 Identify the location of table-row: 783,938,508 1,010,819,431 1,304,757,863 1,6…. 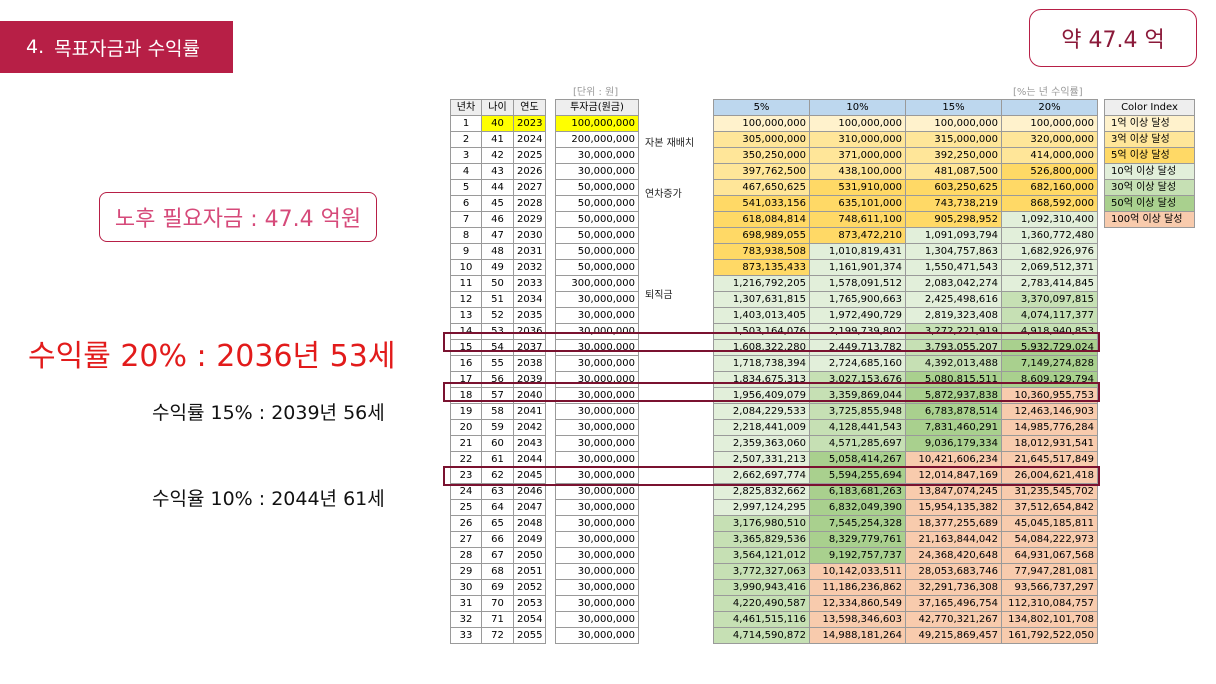
(905, 251).